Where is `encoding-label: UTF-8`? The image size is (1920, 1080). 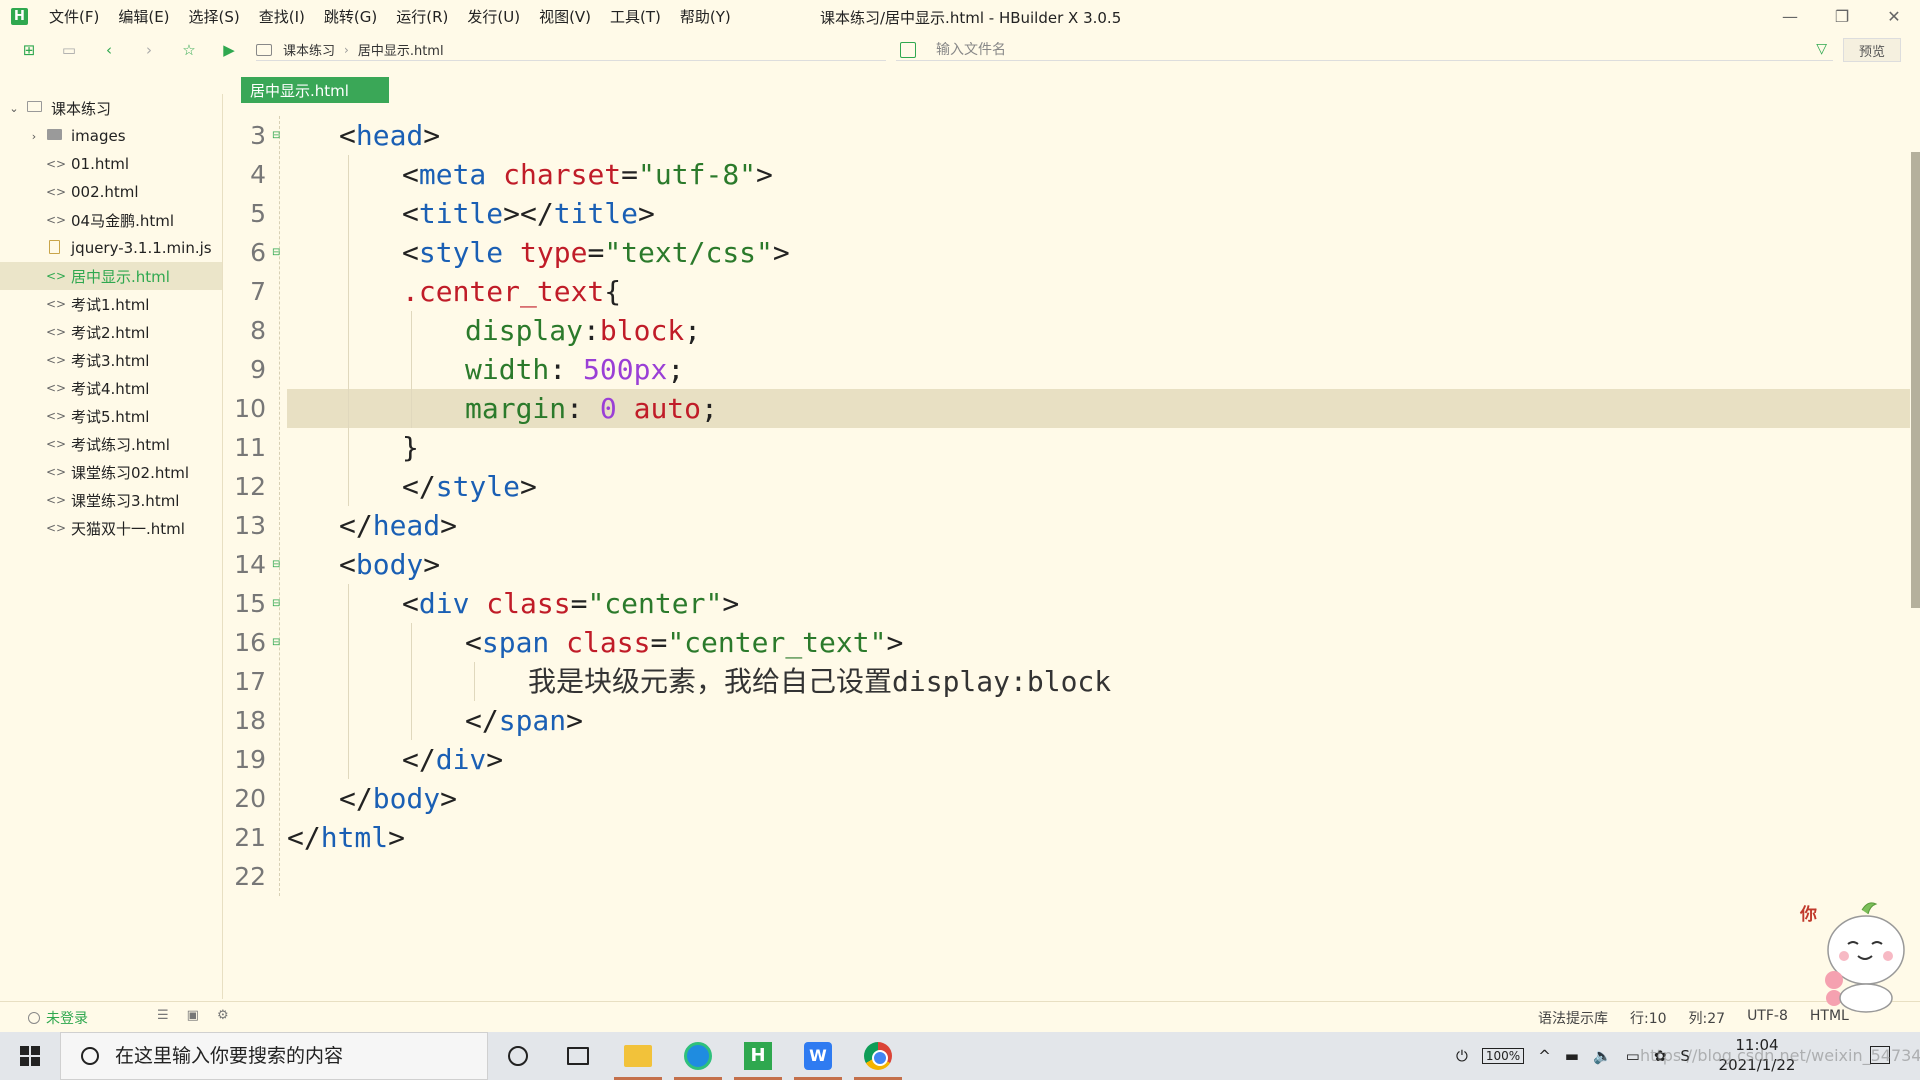 encoding-label: UTF-8 is located at coordinates (1767, 1018).